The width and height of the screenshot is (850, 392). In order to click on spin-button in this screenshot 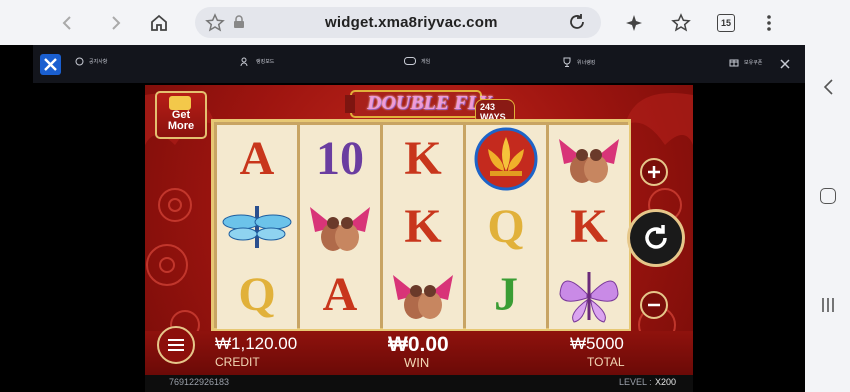, I will do `click(656, 238)`.